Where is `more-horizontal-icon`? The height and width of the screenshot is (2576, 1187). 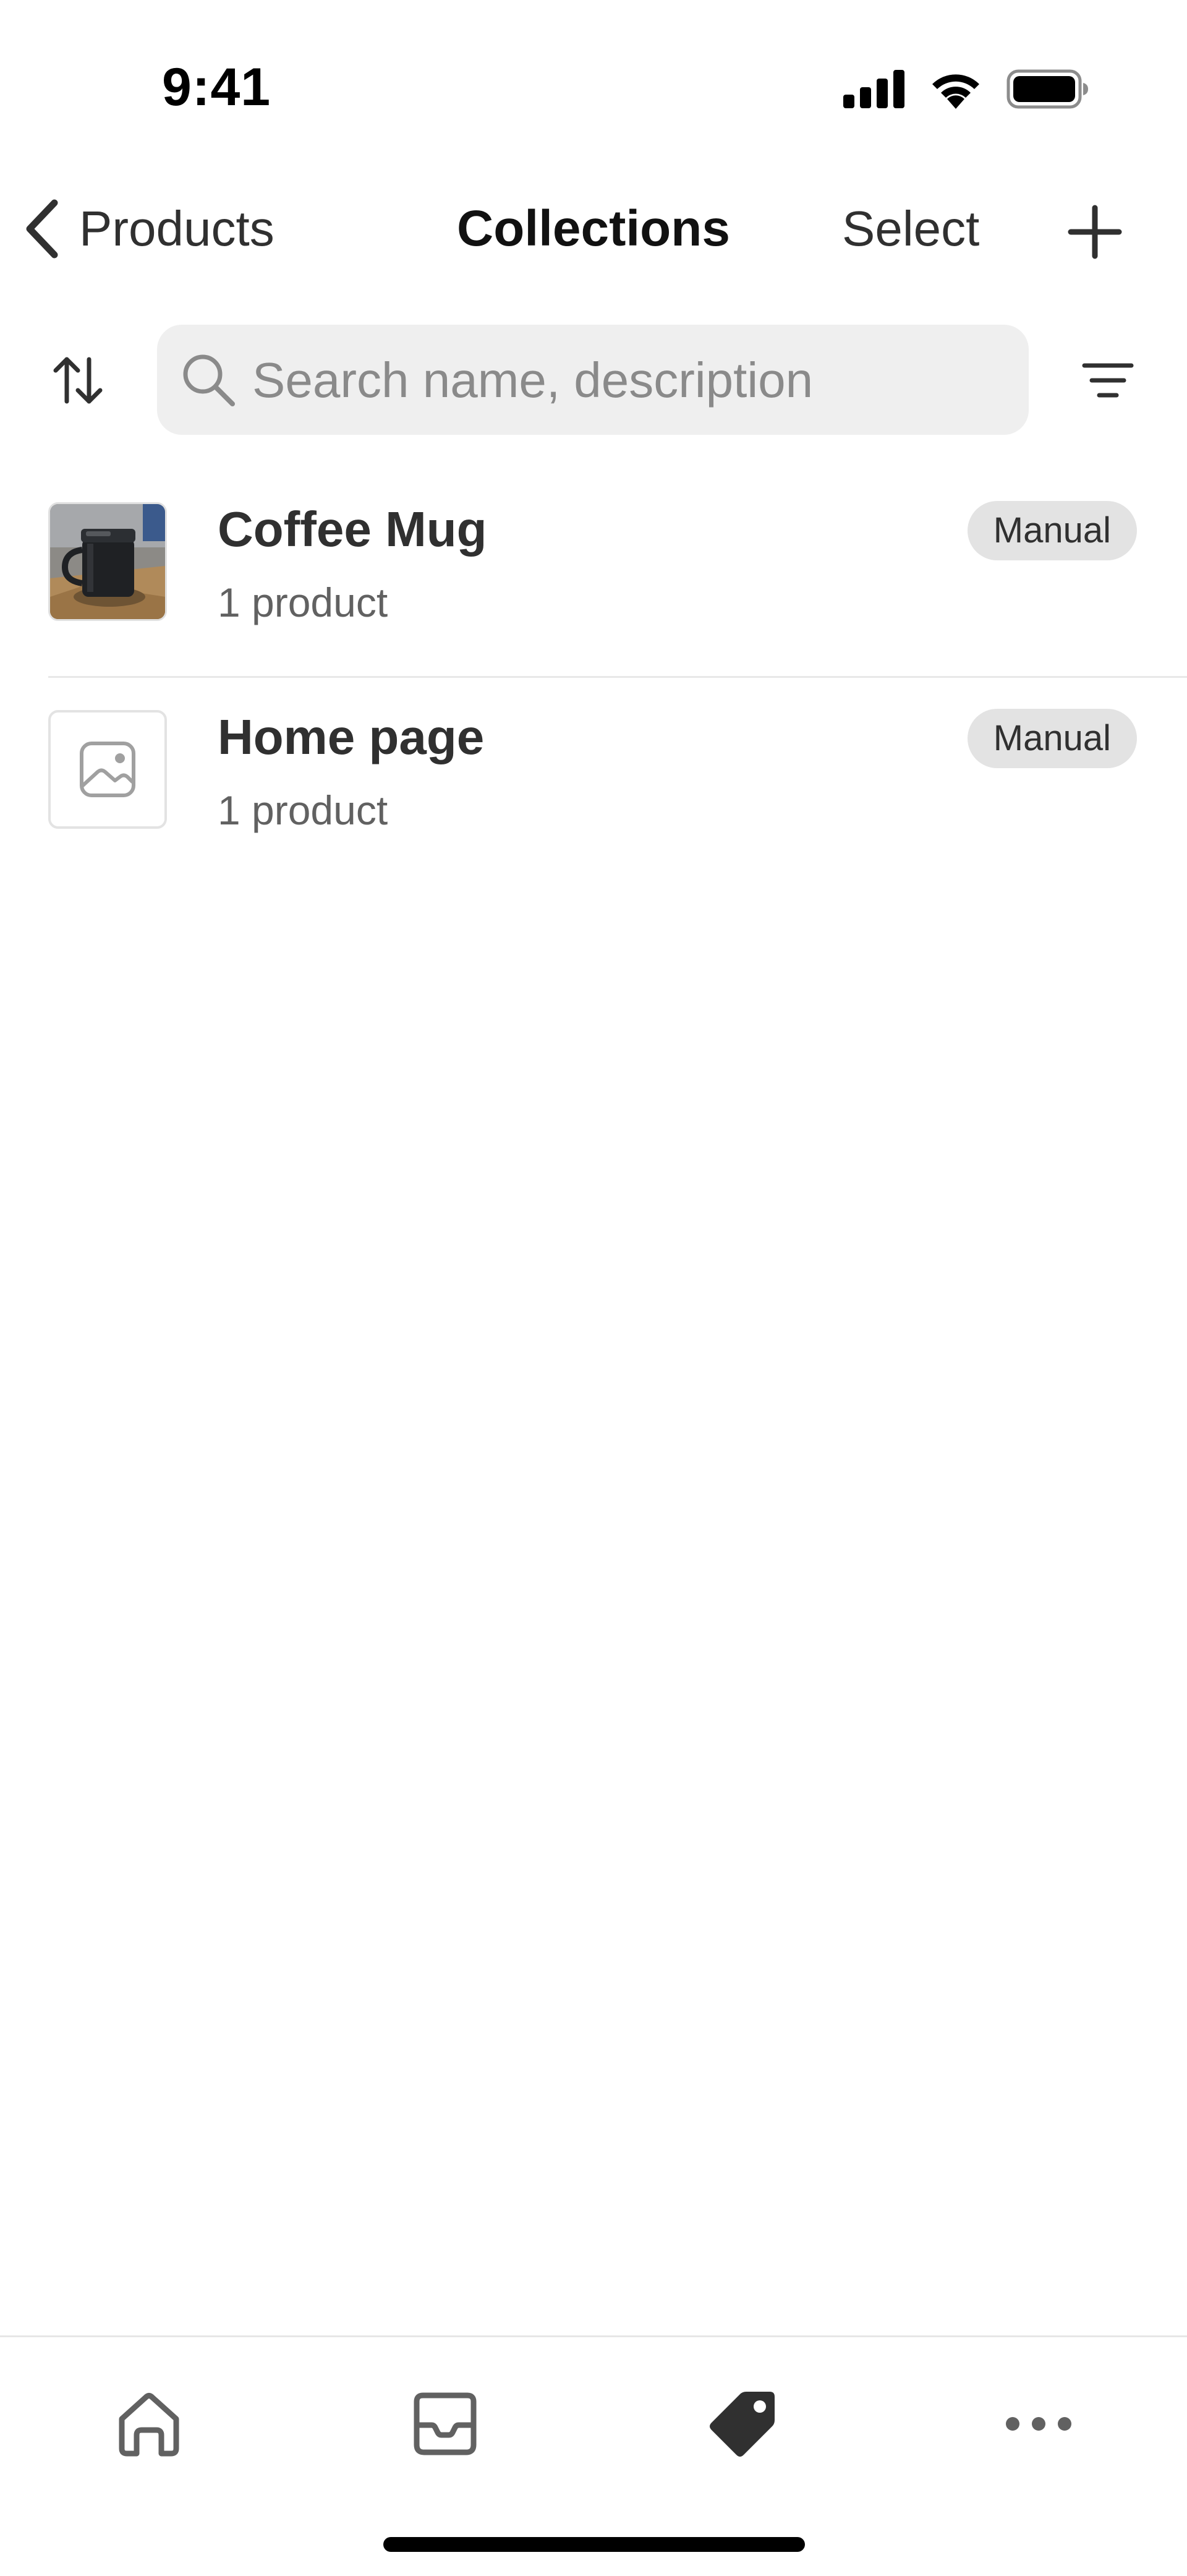 more-horizontal-icon is located at coordinates (1039, 2424).